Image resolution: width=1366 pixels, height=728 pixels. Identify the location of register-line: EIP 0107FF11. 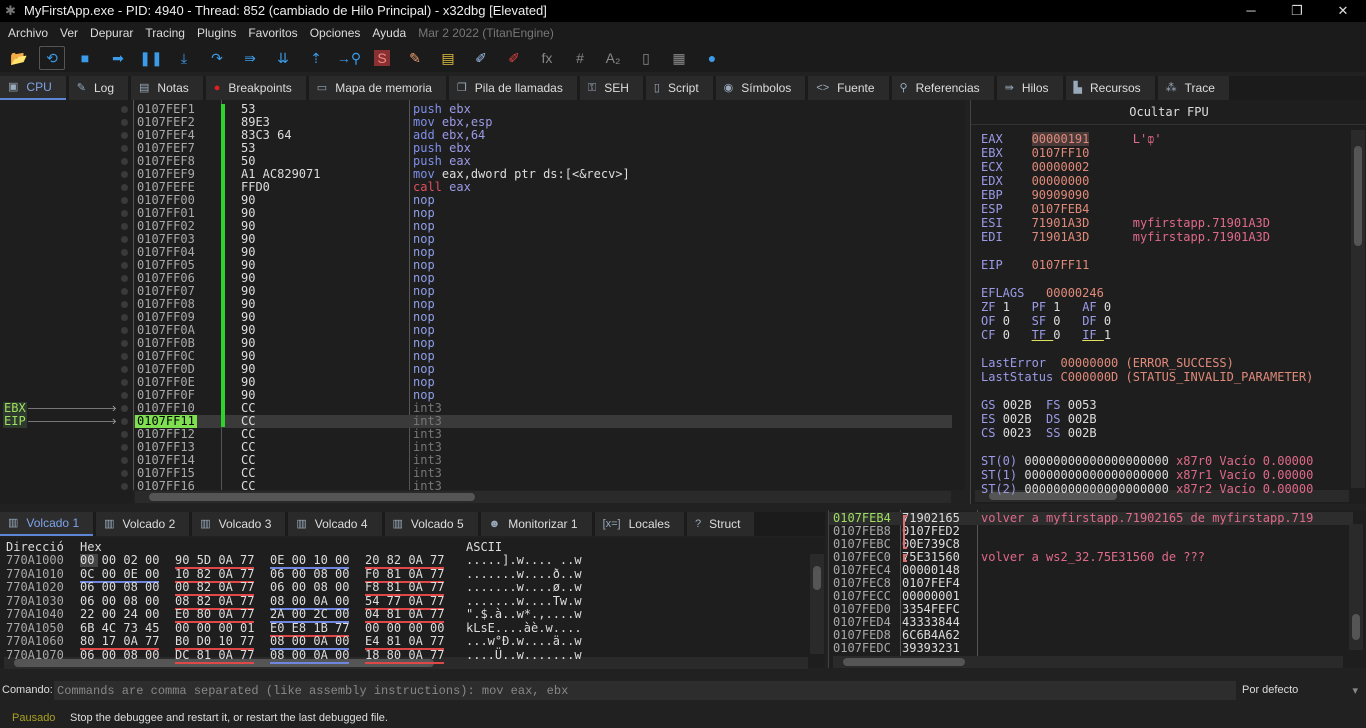
(1035, 265).